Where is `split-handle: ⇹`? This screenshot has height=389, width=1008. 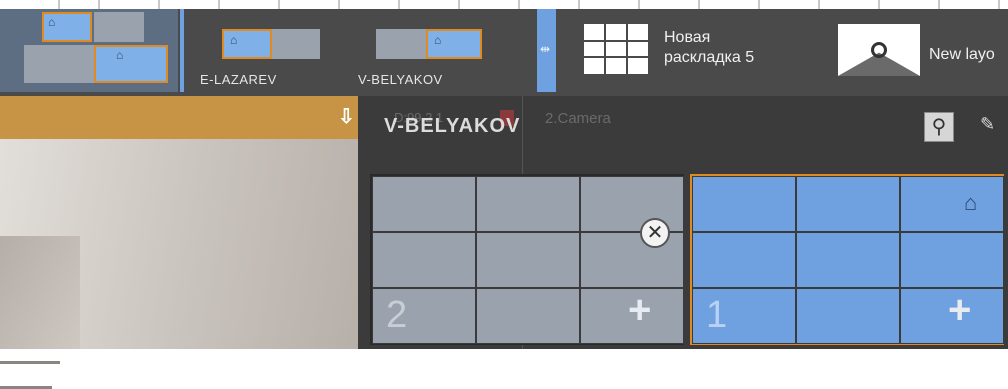
split-handle: ⇹ is located at coordinates (546, 50).